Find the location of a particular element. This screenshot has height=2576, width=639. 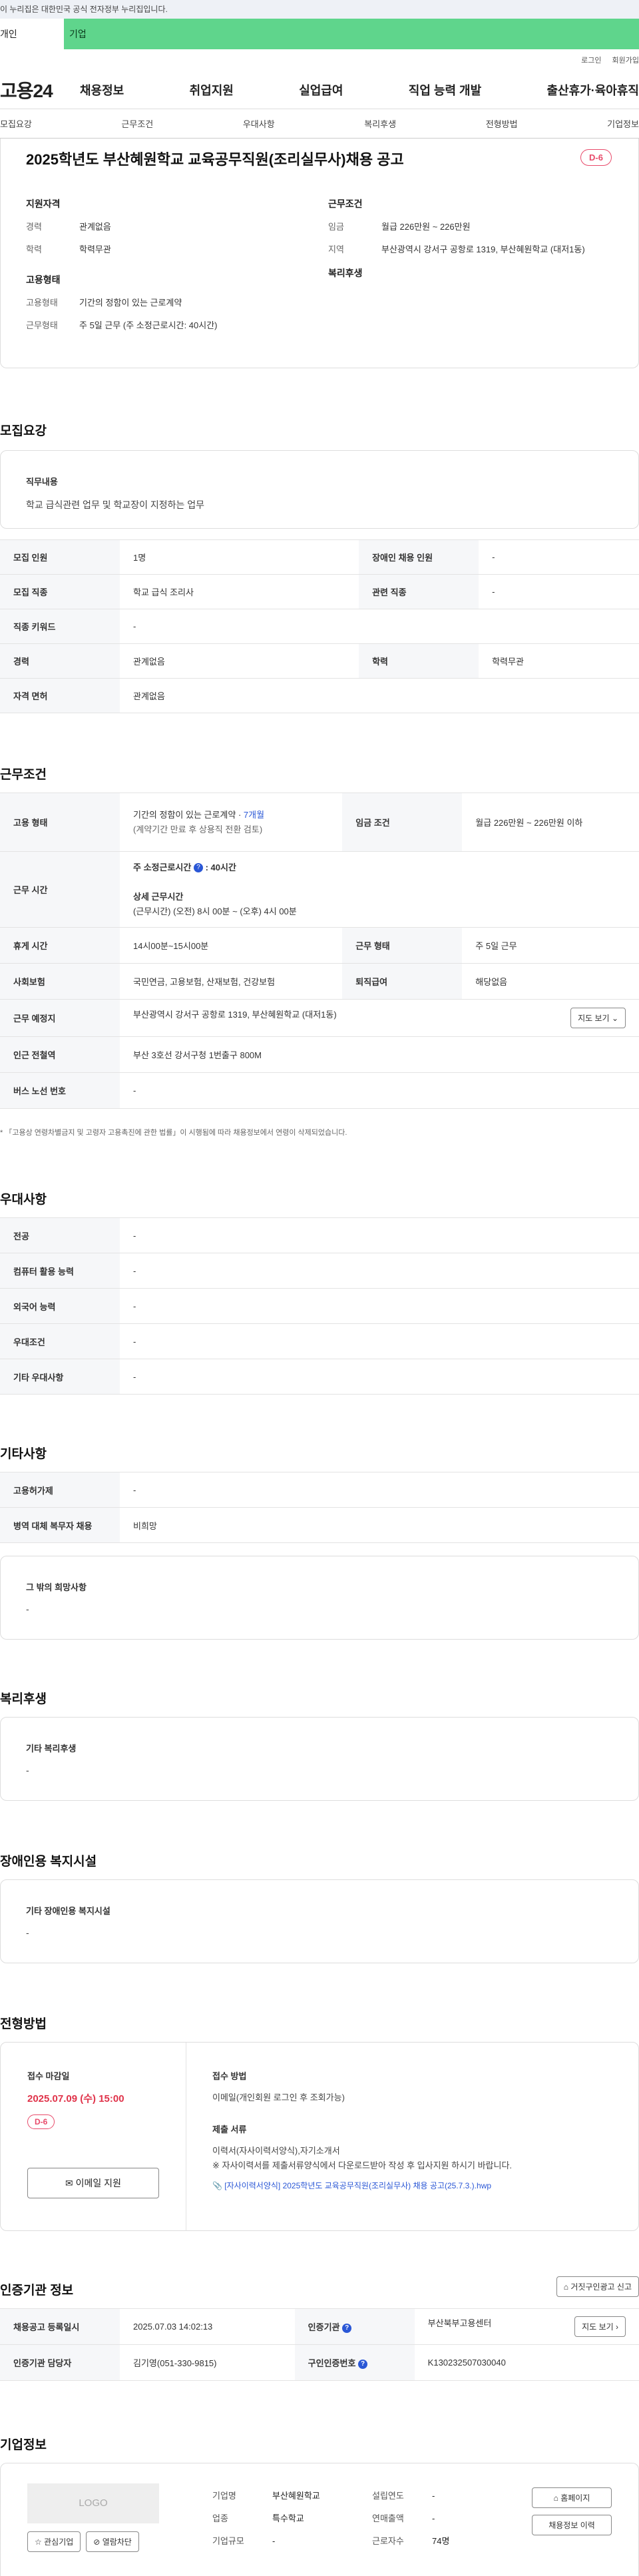

section-screening-title: 전형방법 is located at coordinates (23, 2024).